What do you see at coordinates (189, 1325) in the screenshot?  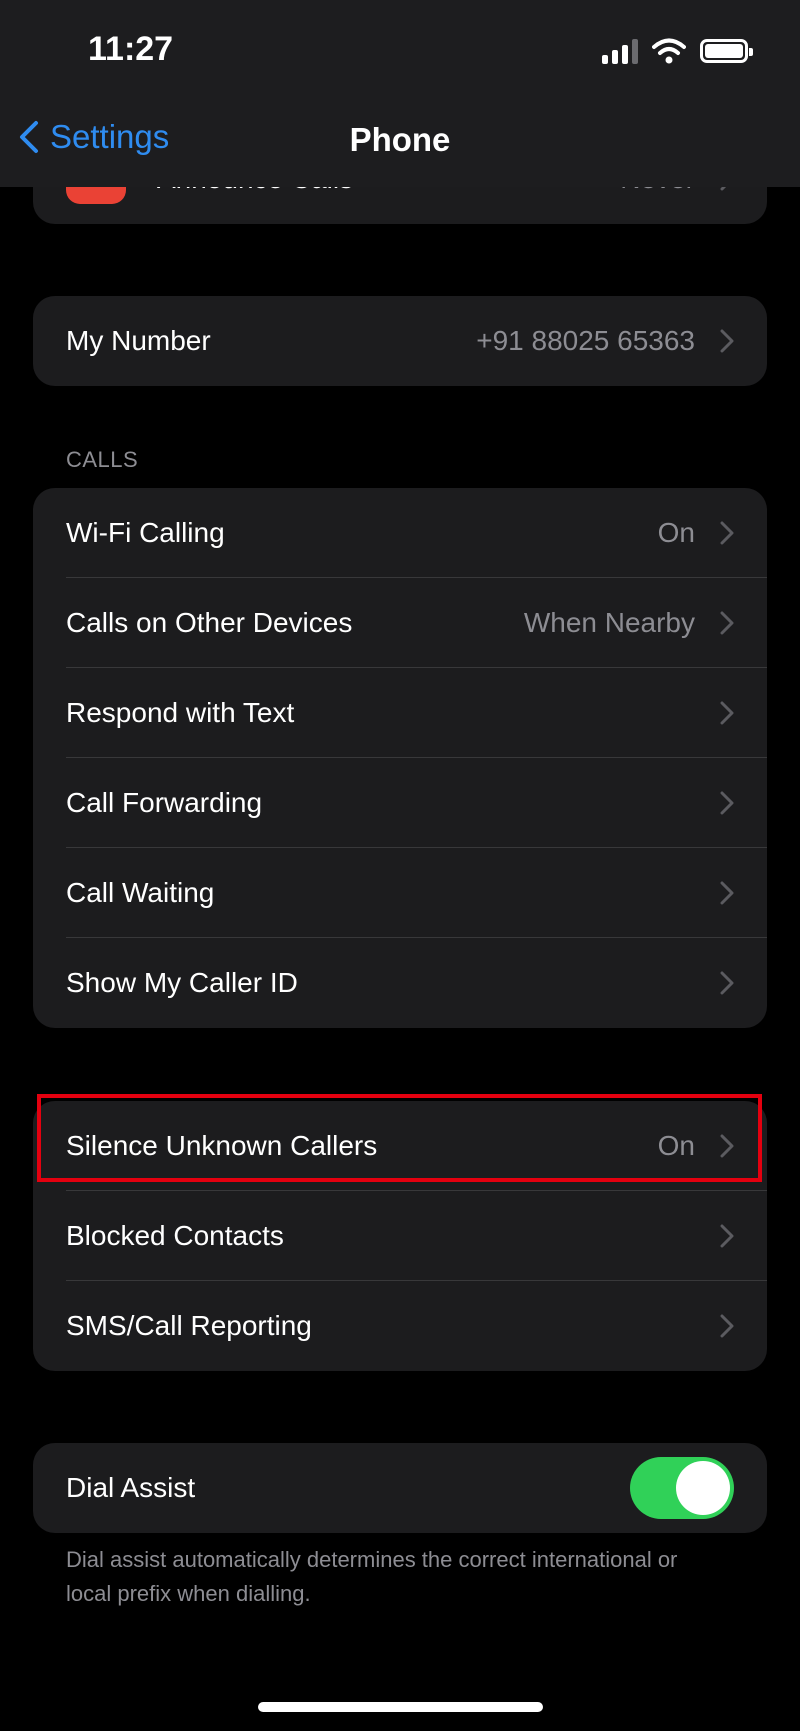 I see `row-label: SMS/Call Reporting` at bounding box center [189, 1325].